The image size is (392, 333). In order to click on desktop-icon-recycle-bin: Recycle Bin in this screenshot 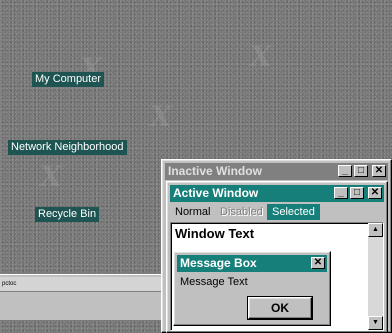, I will do `click(67, 214)`.